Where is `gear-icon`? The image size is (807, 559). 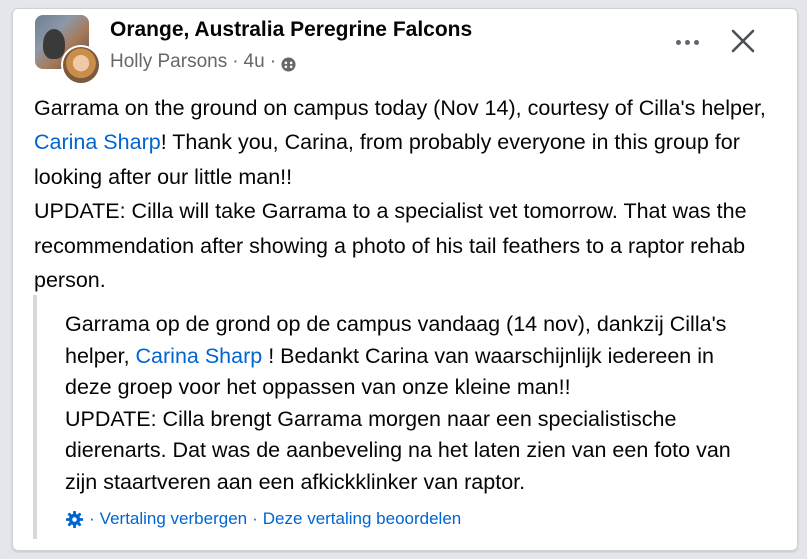
gear-icon is located at coordinates (74, 519).